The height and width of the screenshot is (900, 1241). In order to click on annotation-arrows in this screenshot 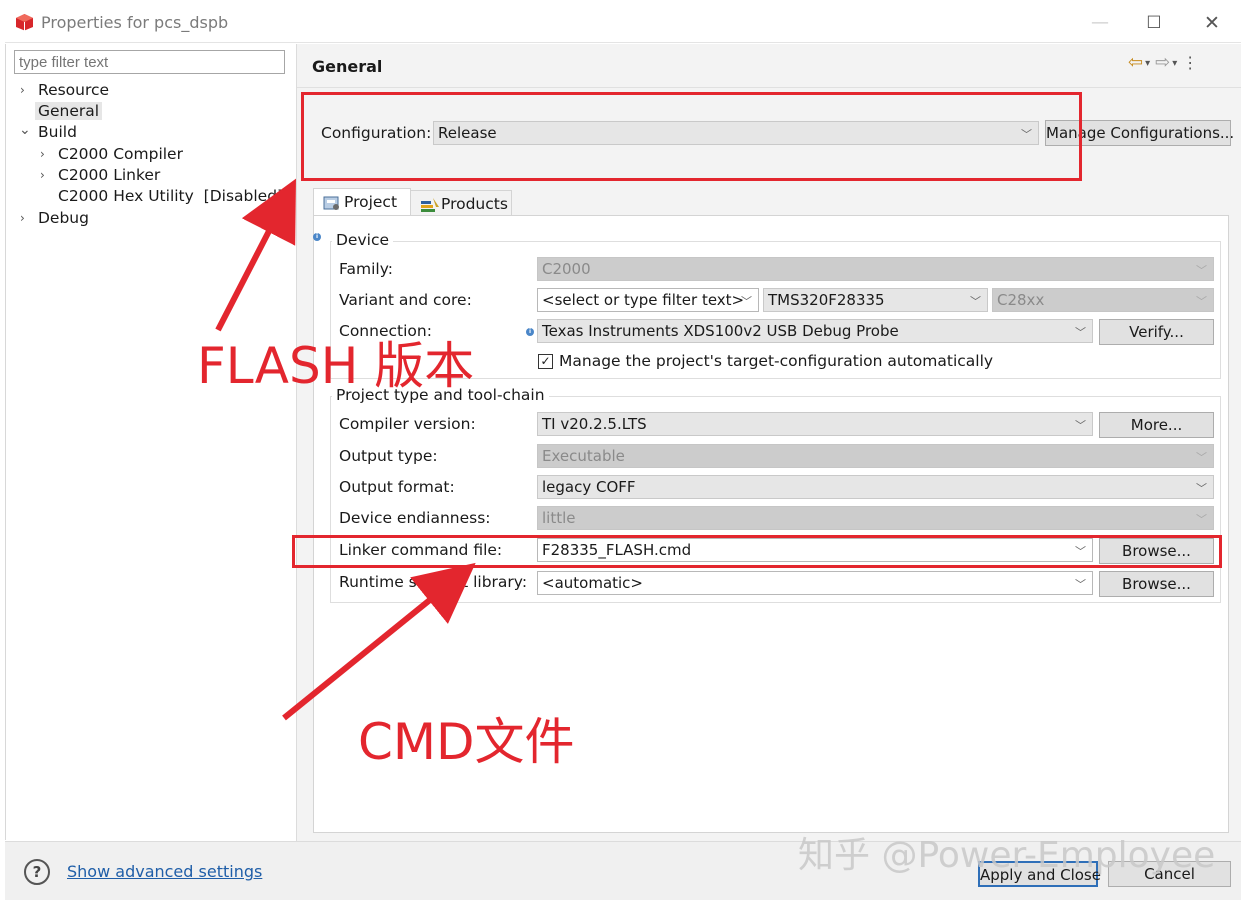, I will do `click(345, 449)`.